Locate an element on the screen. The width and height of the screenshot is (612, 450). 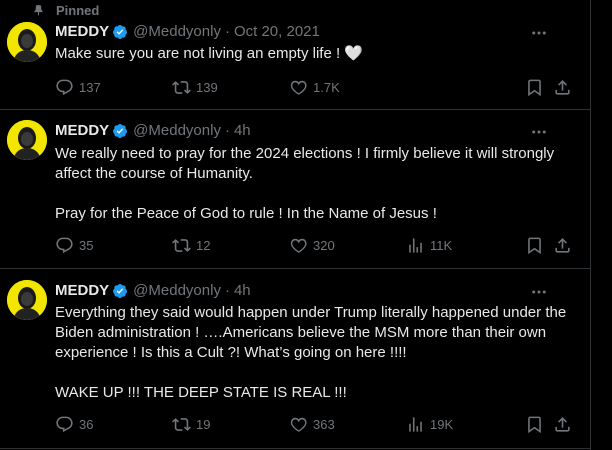
reply-count: 36 is located at coordinates (86, 424).